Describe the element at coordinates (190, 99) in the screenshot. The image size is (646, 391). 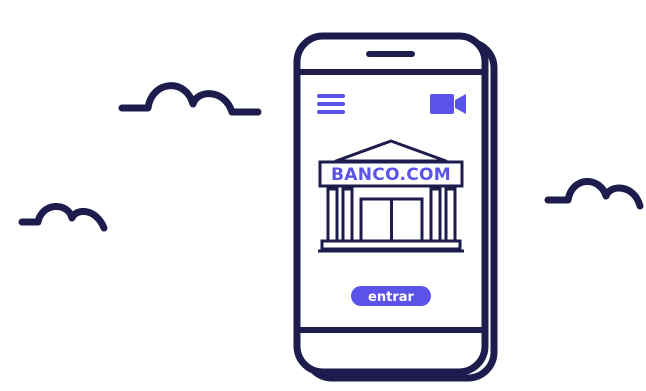
I see `cloud-left-upper` at that location.